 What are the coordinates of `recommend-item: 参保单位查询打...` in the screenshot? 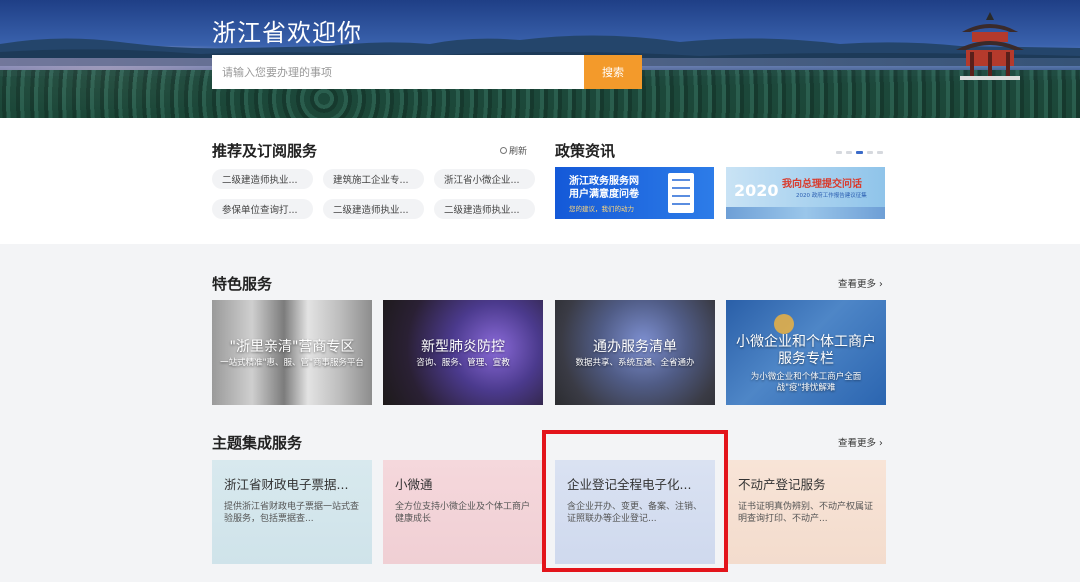 It's located at (262, 209).